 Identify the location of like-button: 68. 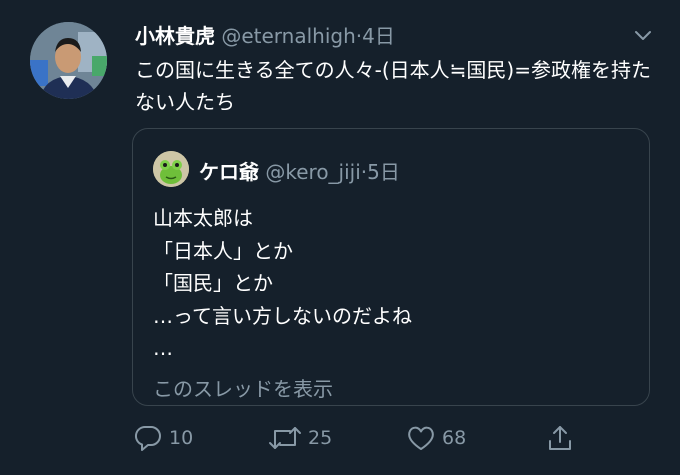
(436, 438).